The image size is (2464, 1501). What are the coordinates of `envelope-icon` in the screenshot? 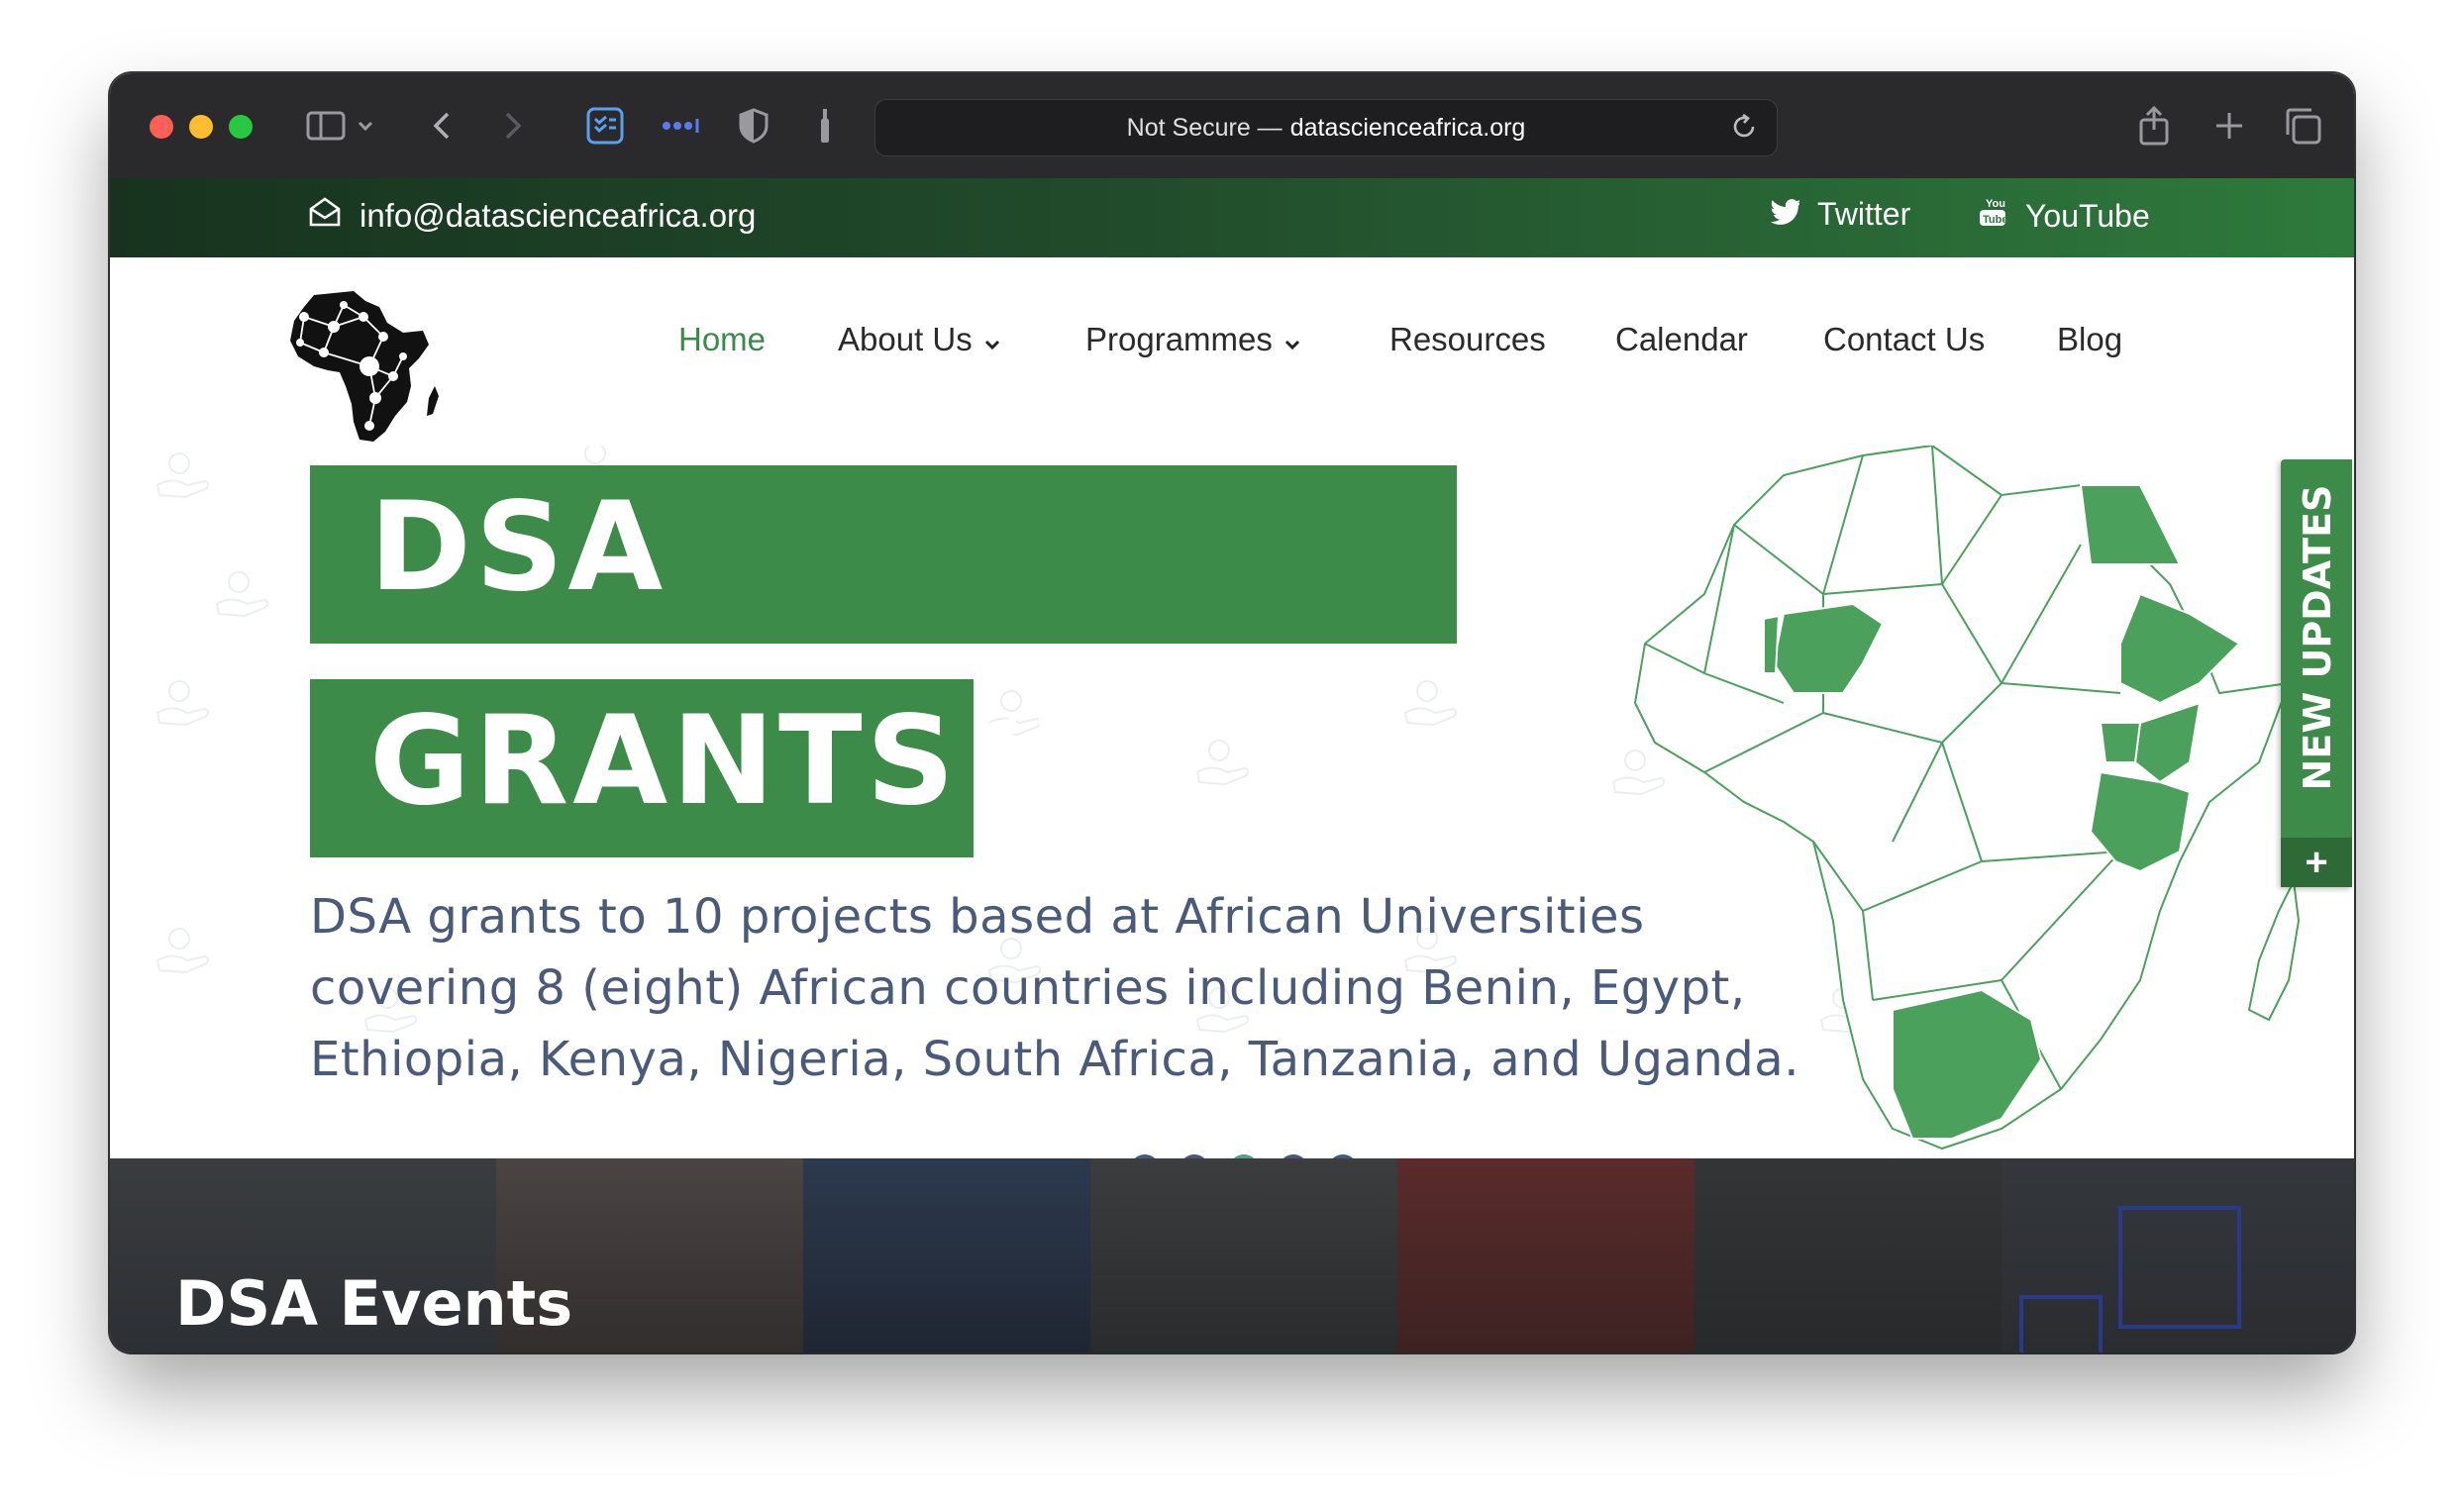 It's located at (325, 216).